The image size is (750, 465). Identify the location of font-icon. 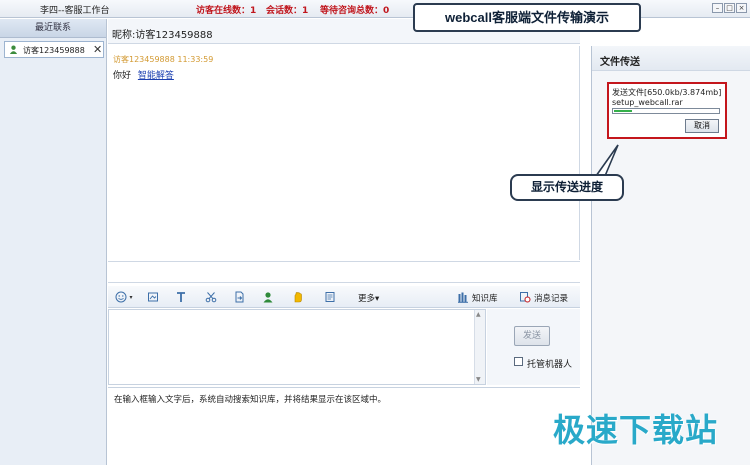
(181, 297).